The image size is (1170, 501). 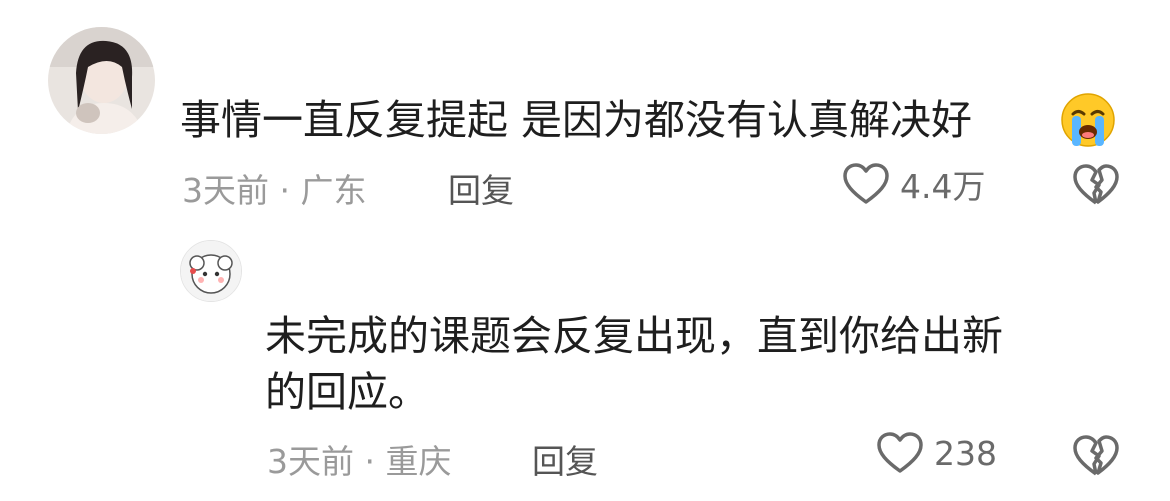 I want to click on comment-text: 事情一直反复提起 是因为都没有认真解决好, so click(x=576, y=120).